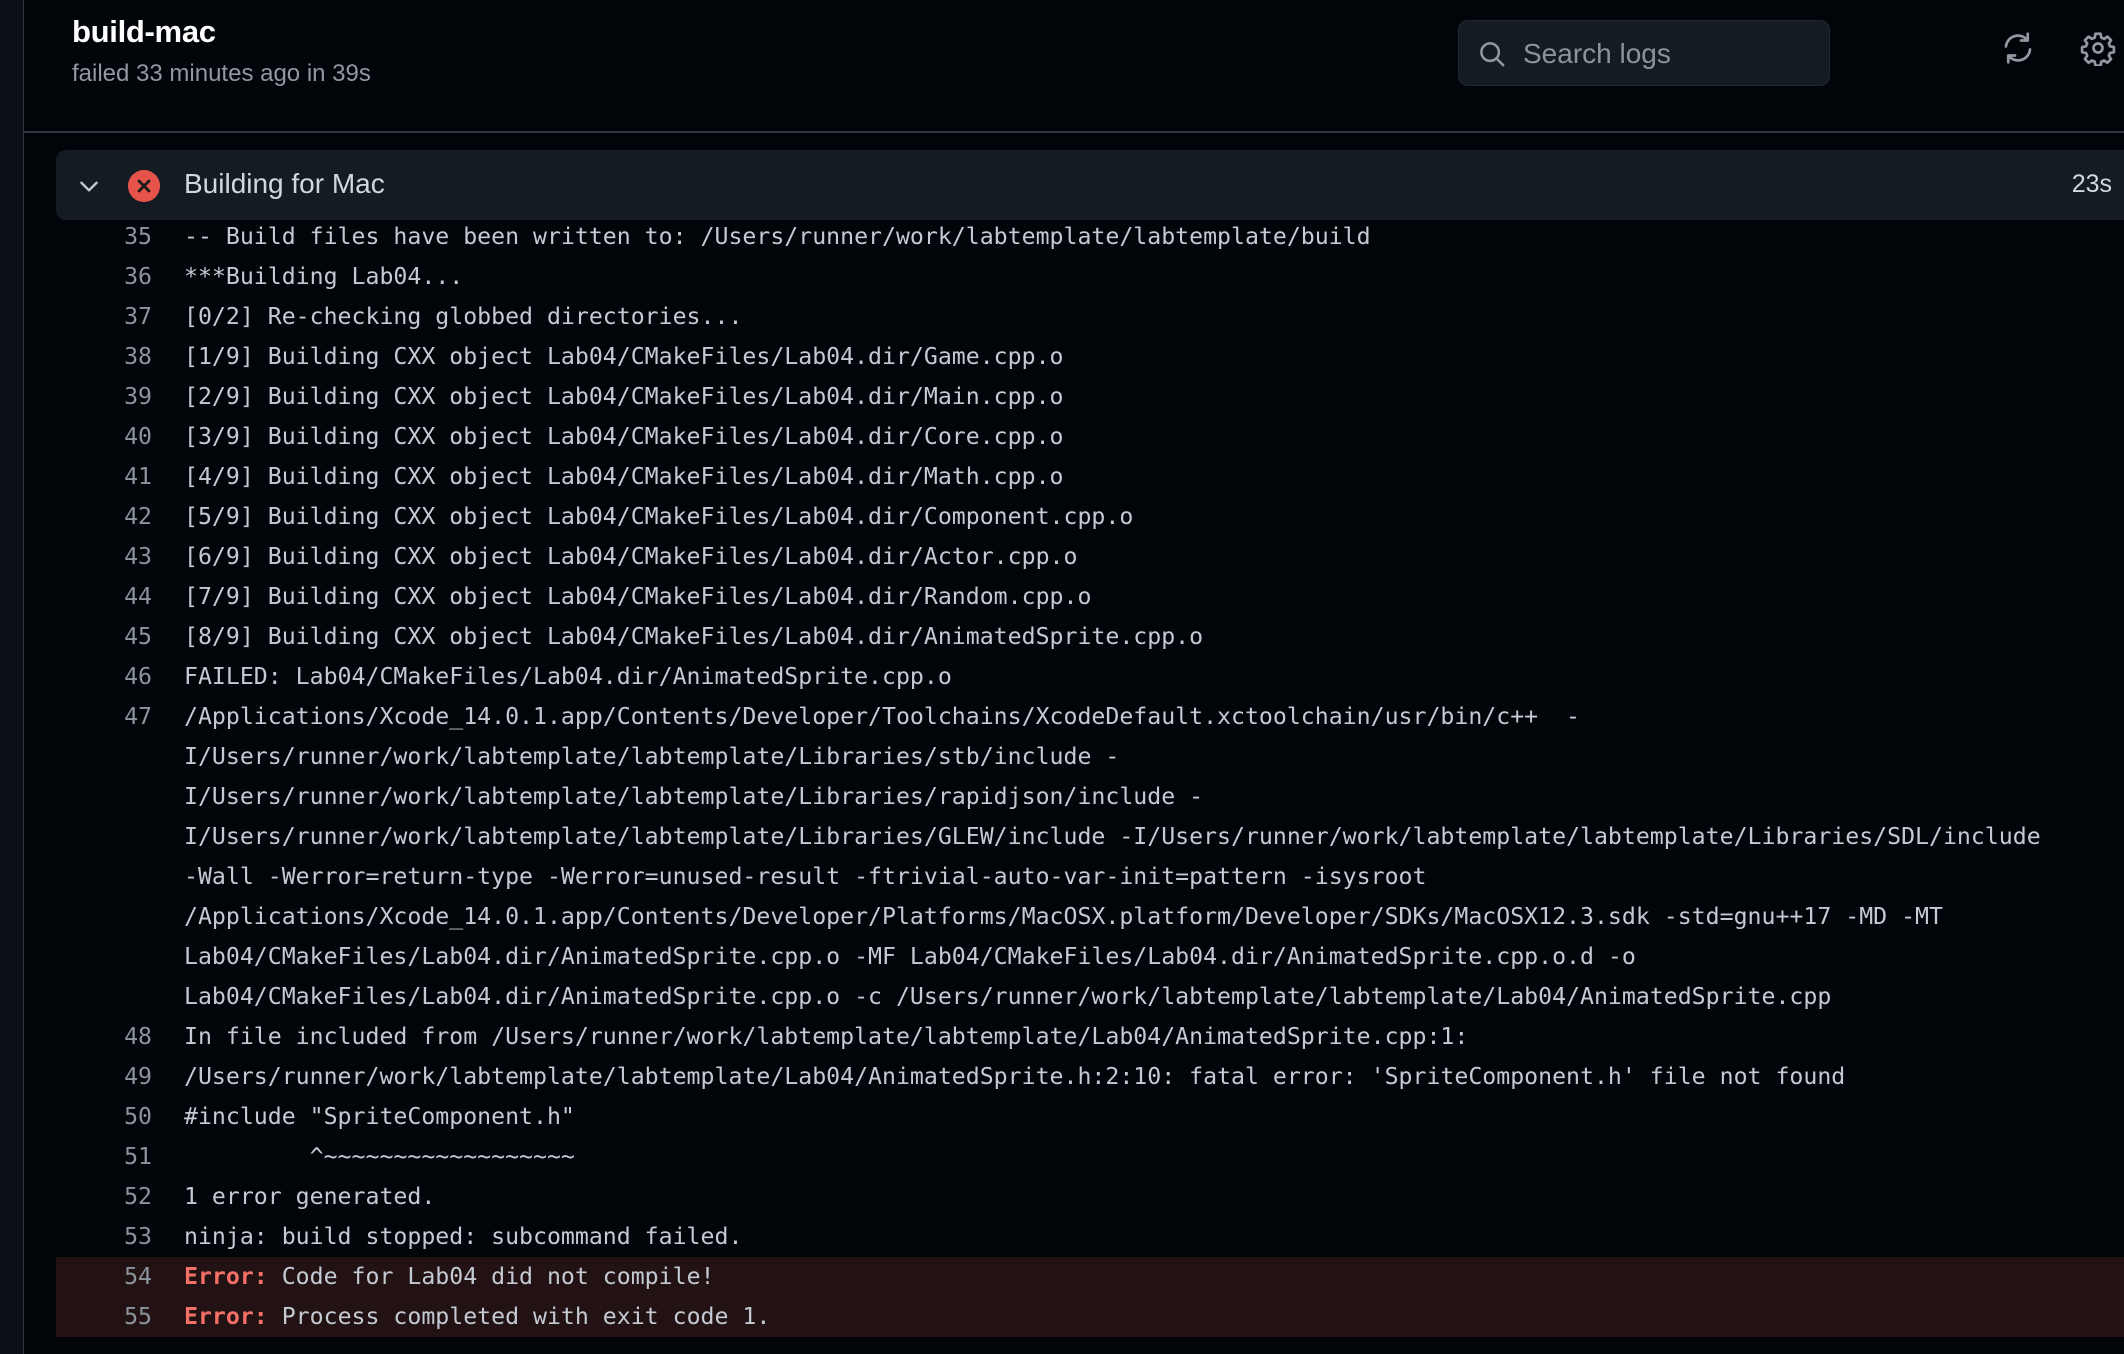 This screenshot has width=2124, height=1354. What do you see at coordinates (1090, 1277) in the screenshot?
I see `log-line-error: 54 Error: Code for Lab04 did not compile!` at bounding box center [1090, 1277].